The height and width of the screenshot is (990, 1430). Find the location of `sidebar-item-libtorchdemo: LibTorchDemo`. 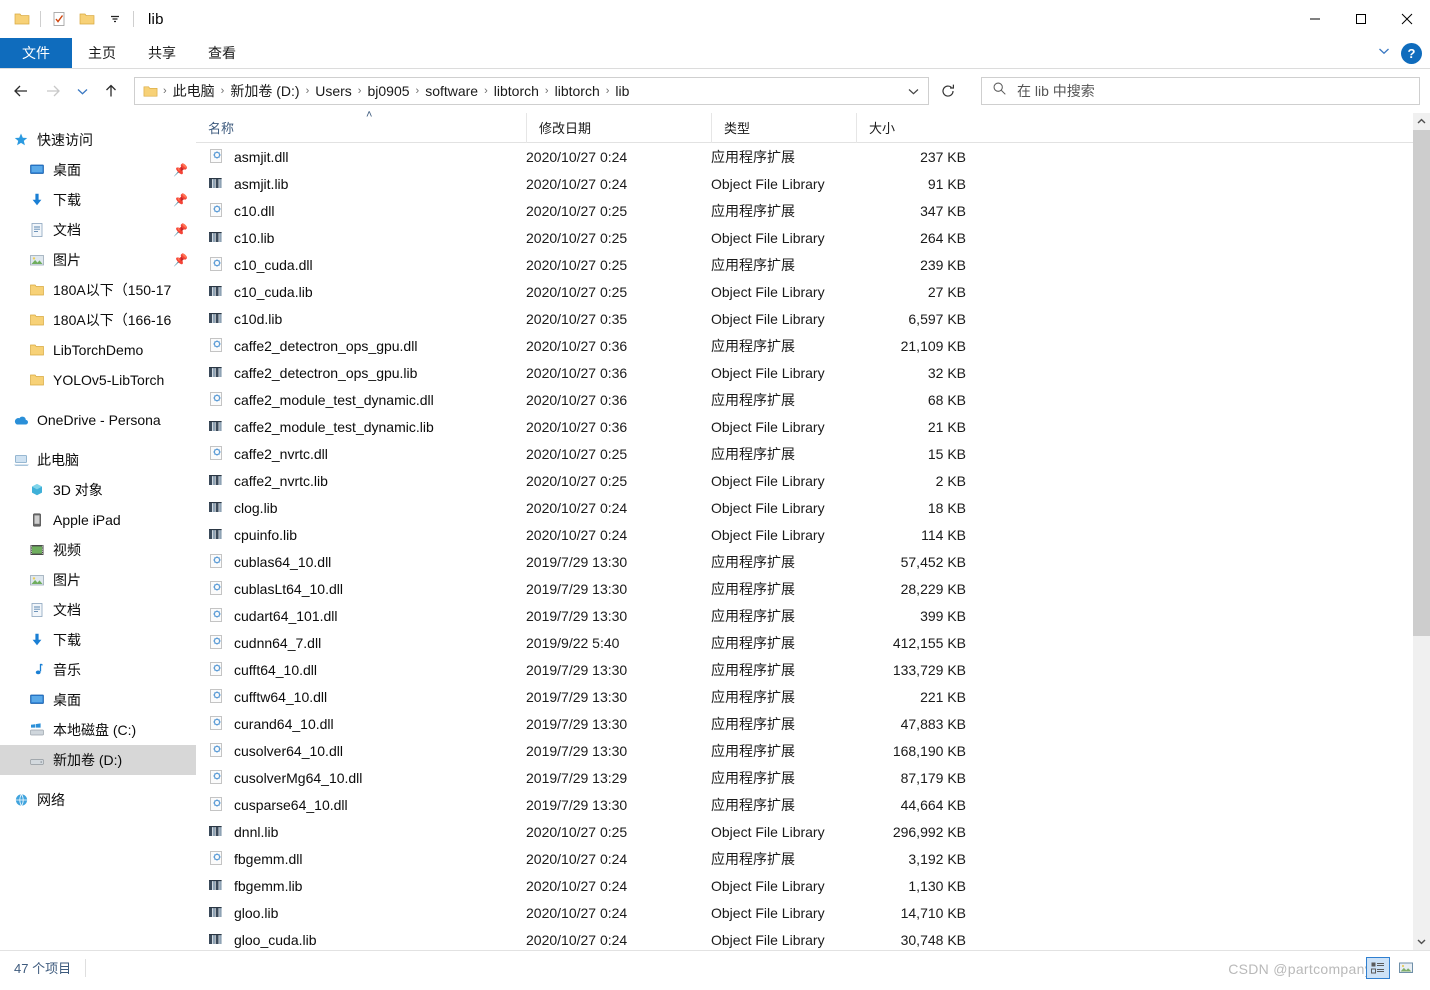

sidebar-item-libtorchdemo: LibTorchDemo is located at coordinates (98, 350).